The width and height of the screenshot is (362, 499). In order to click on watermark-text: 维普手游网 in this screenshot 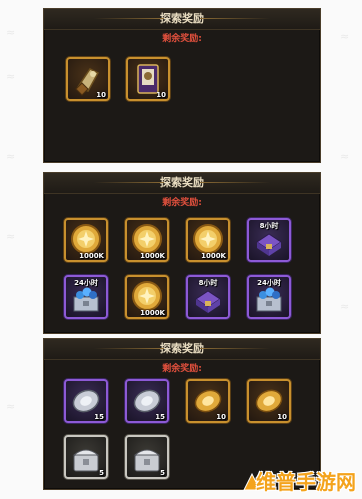, I will do `click(306, 482)`.